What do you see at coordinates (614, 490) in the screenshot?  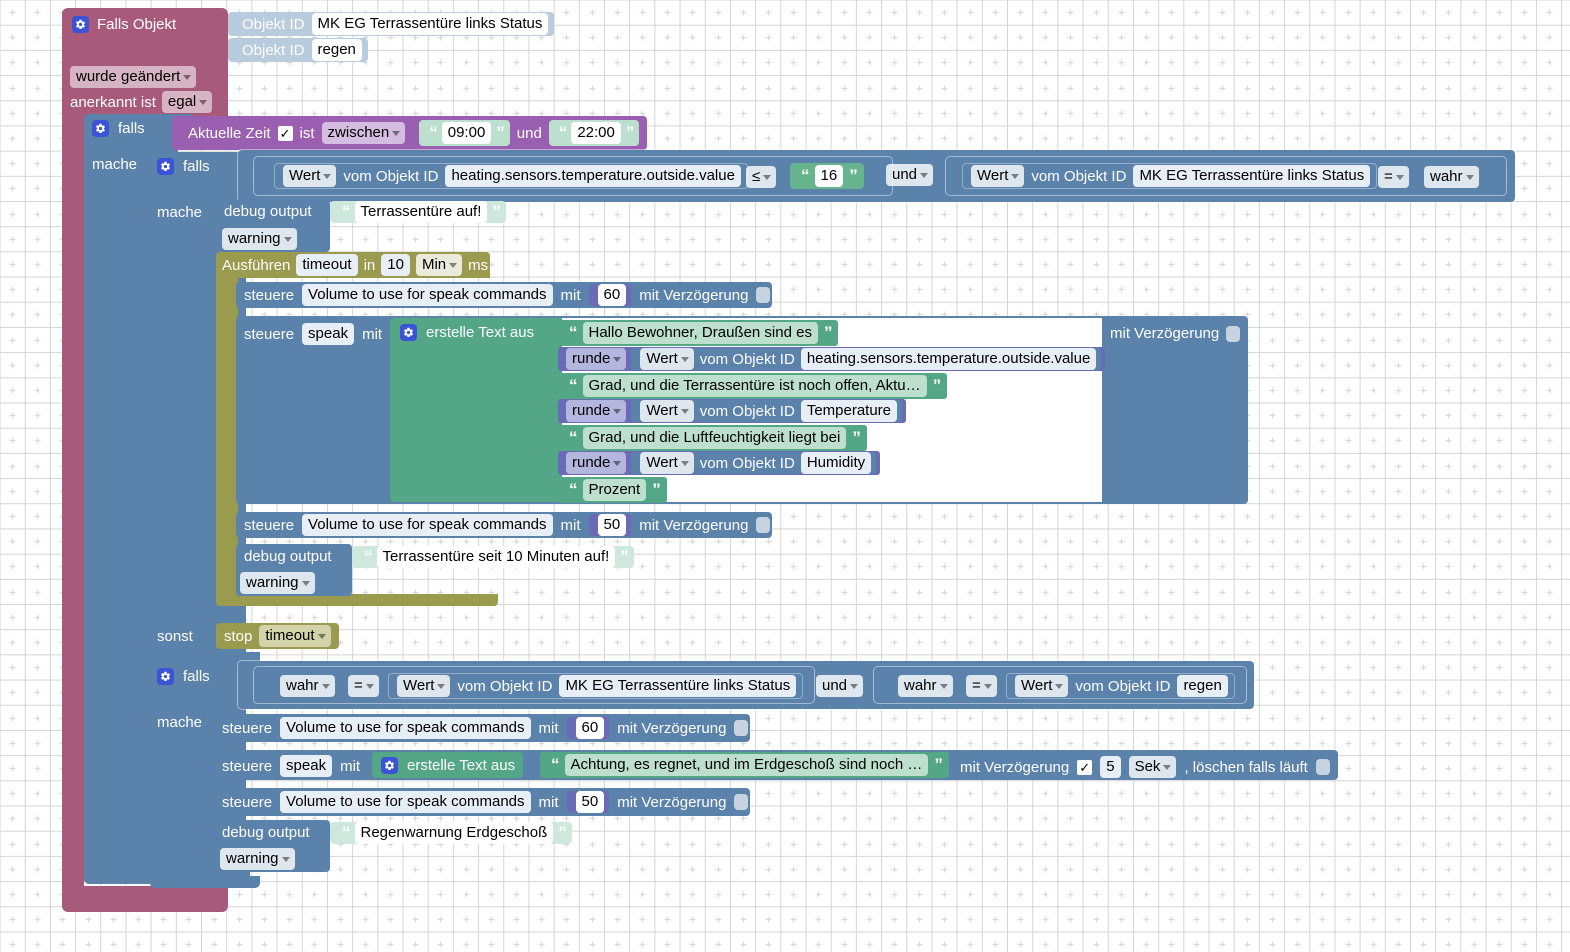 I see `text-part-value: Prozent` at bounding box center [614, 490].